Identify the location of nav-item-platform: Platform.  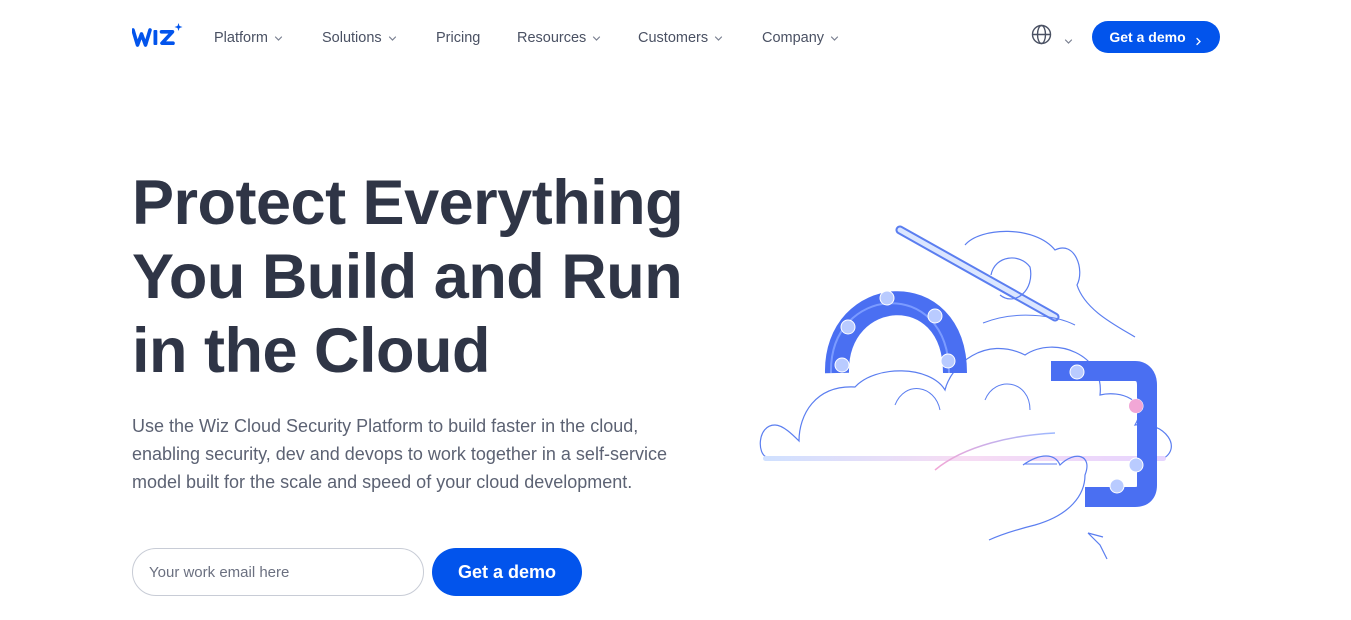
(248, 38).